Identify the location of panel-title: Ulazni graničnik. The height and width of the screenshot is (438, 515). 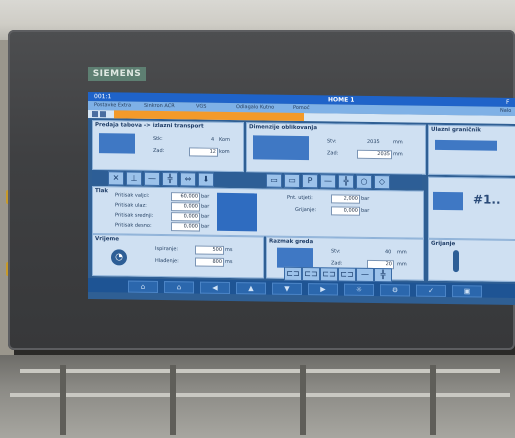
(456, 130).